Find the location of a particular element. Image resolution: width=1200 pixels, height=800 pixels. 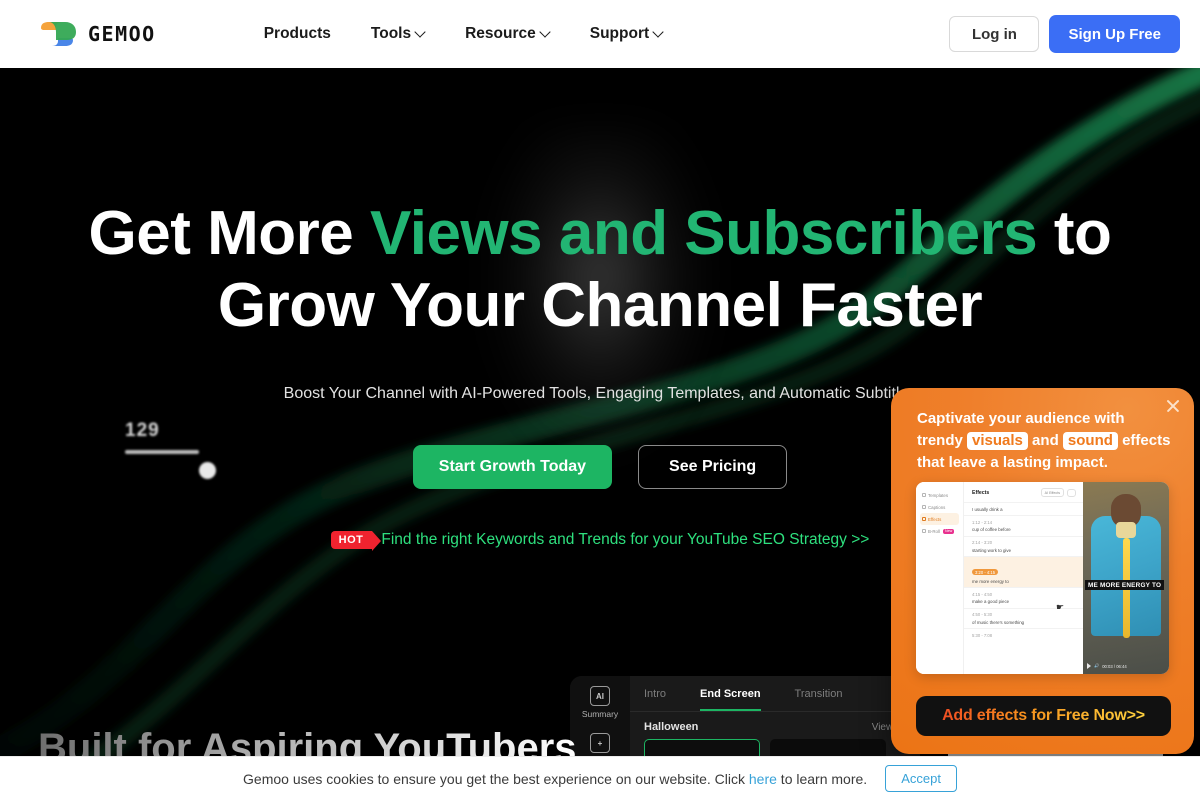

promo-highlight-sound: sound is located at coordinates (1090, 441).